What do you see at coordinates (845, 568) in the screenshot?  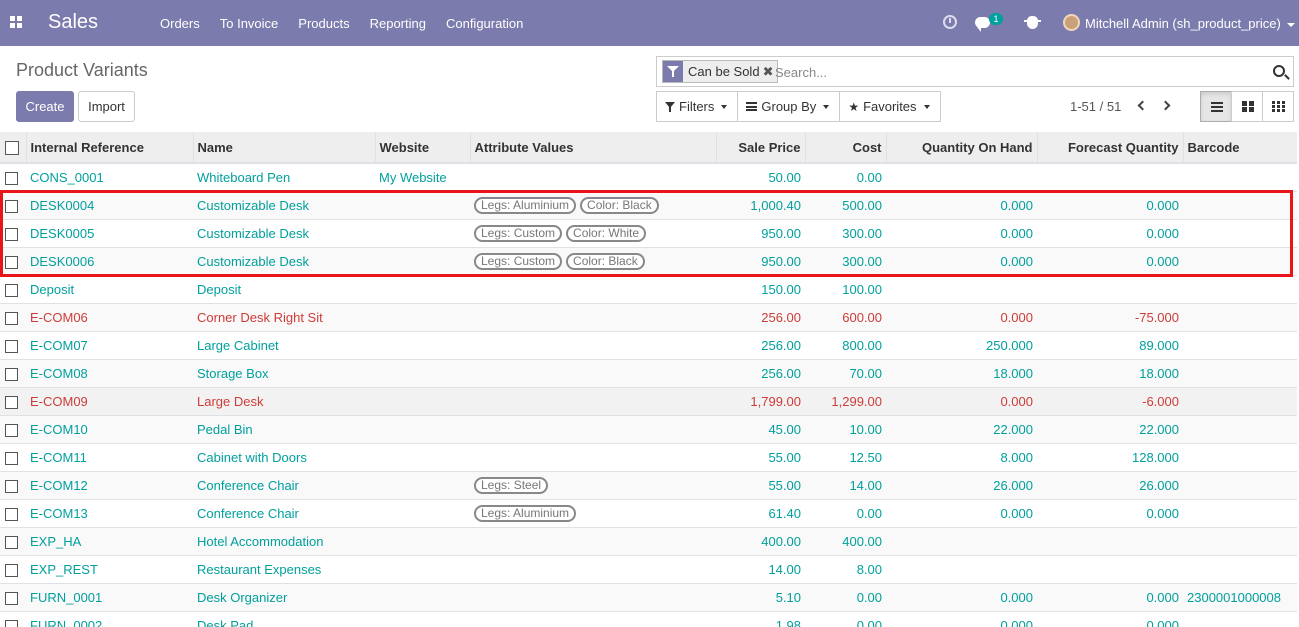 I see `cell-cost: 8.00` at bounding box center [845, 568].